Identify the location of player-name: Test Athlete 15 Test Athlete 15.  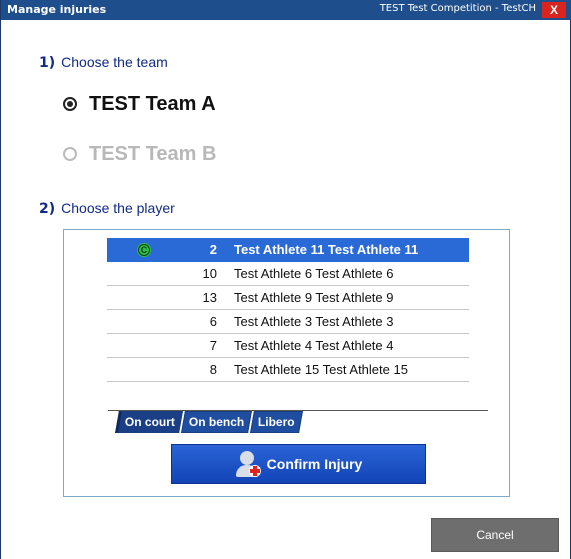
(321, 369).